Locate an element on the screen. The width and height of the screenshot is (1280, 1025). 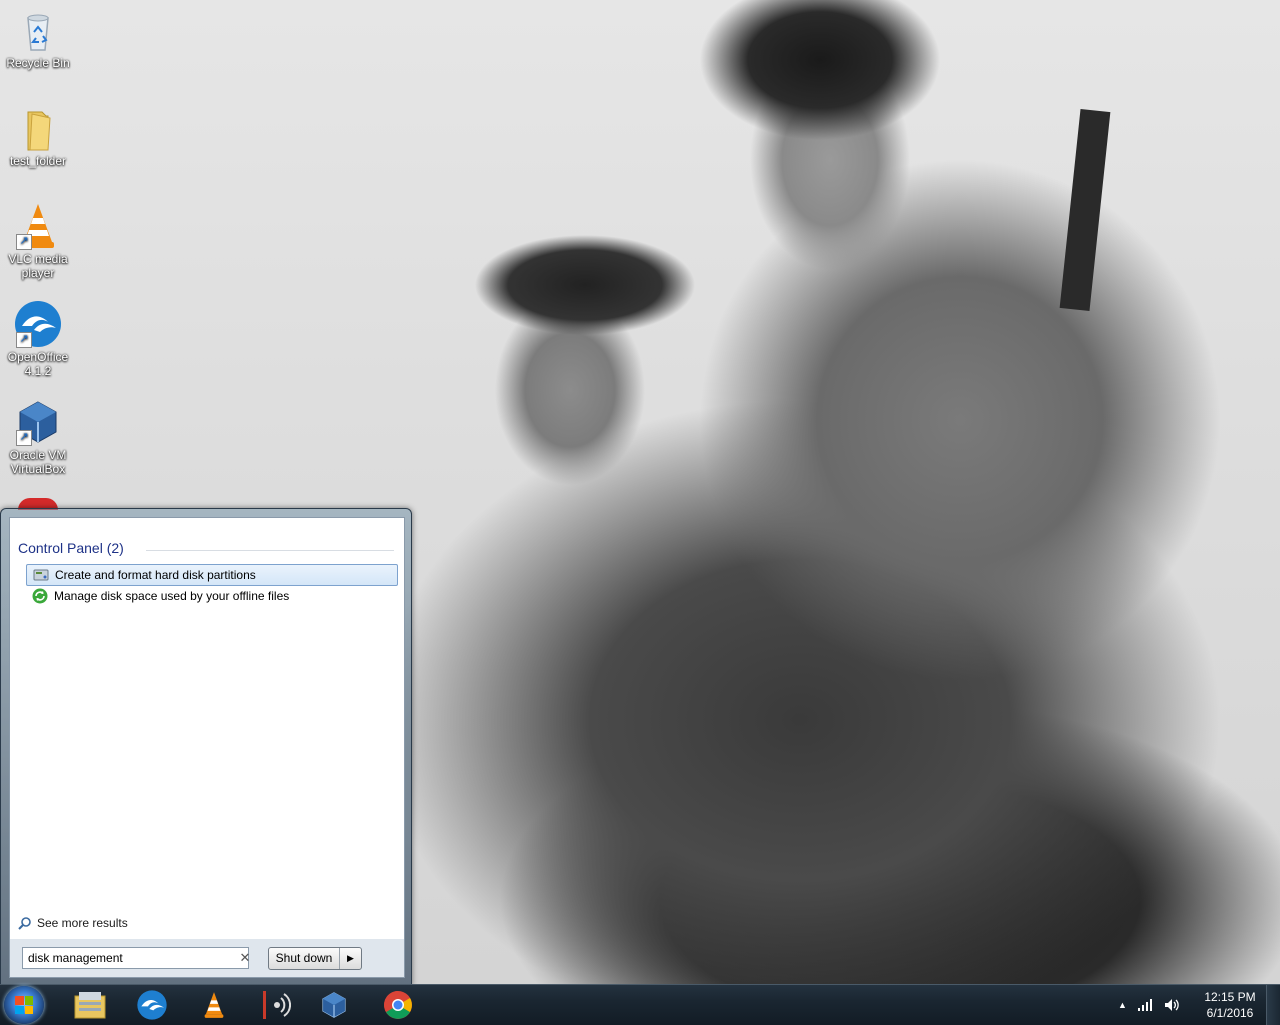
network-signal-icon is located at coordinates (1145, 1005).